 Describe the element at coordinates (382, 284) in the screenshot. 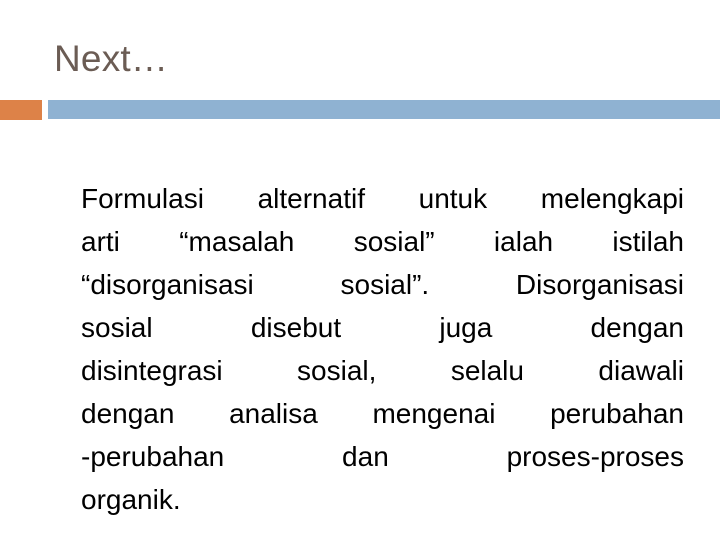

I see `body-line: “disorganisasi sosial”. Disorganisasi` at that location.